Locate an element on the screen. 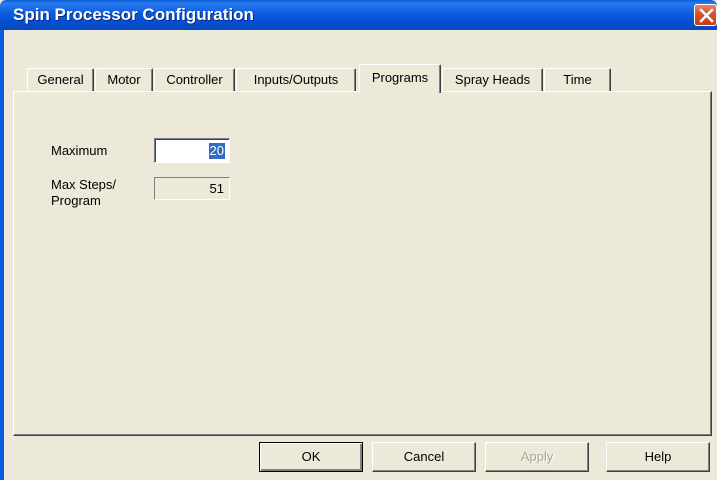 The width and height of the screenshot is (717, 480). title-bar: Spin Processor Configuration is located at coordinates (358, 15).